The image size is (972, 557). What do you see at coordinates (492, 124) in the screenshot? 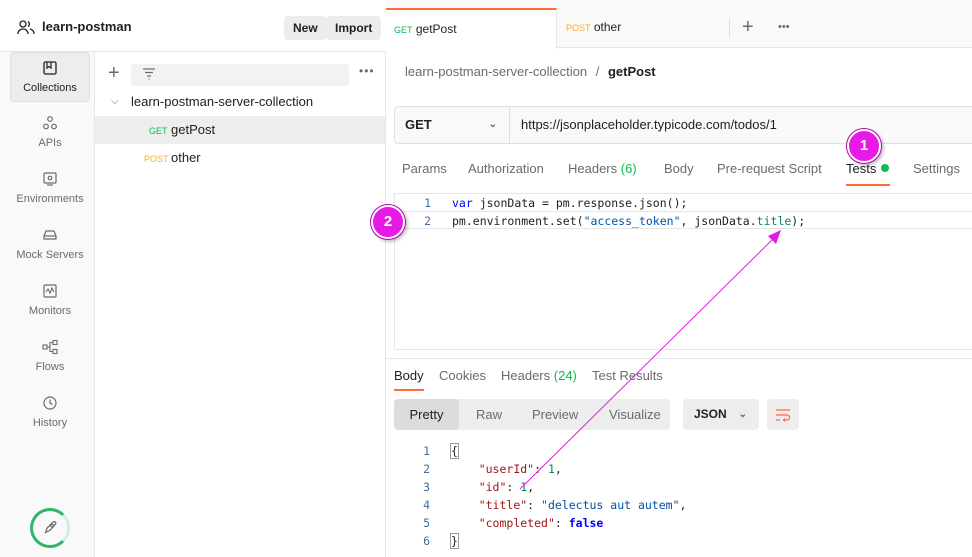
I see `chevron-down-icon: ⌄` at bounding box center [492, 124].